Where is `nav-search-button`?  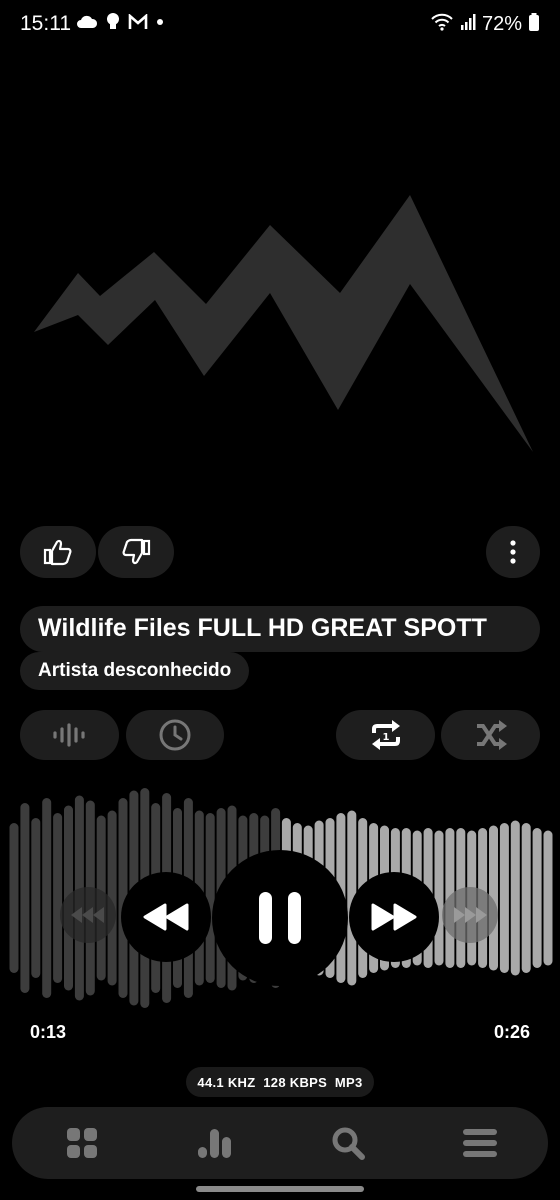 nav-search-button is located at coordinates (348, 1143).